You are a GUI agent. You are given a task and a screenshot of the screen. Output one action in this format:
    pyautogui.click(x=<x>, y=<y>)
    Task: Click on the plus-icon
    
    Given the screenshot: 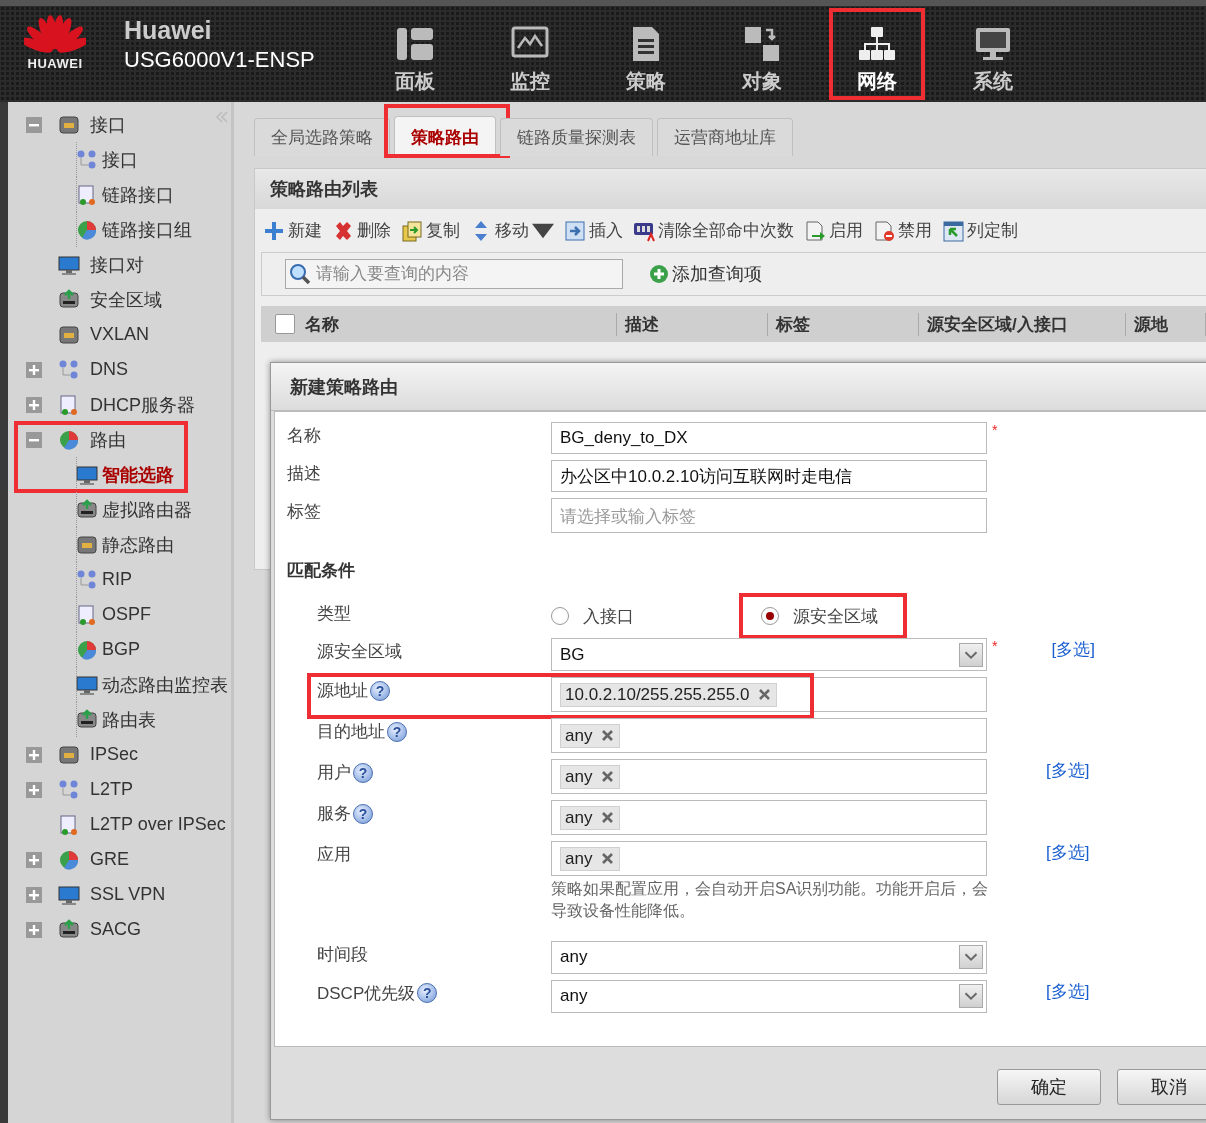 What is the action you would take?
    pyautogui.click(x=274, y=230)
    